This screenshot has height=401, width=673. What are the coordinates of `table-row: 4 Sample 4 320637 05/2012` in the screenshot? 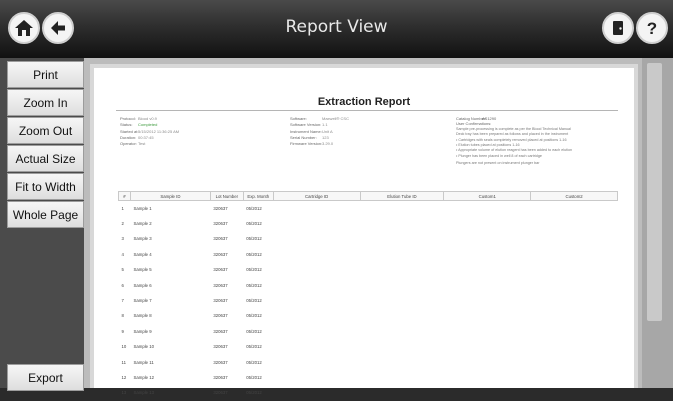 It's located at (368, 254).